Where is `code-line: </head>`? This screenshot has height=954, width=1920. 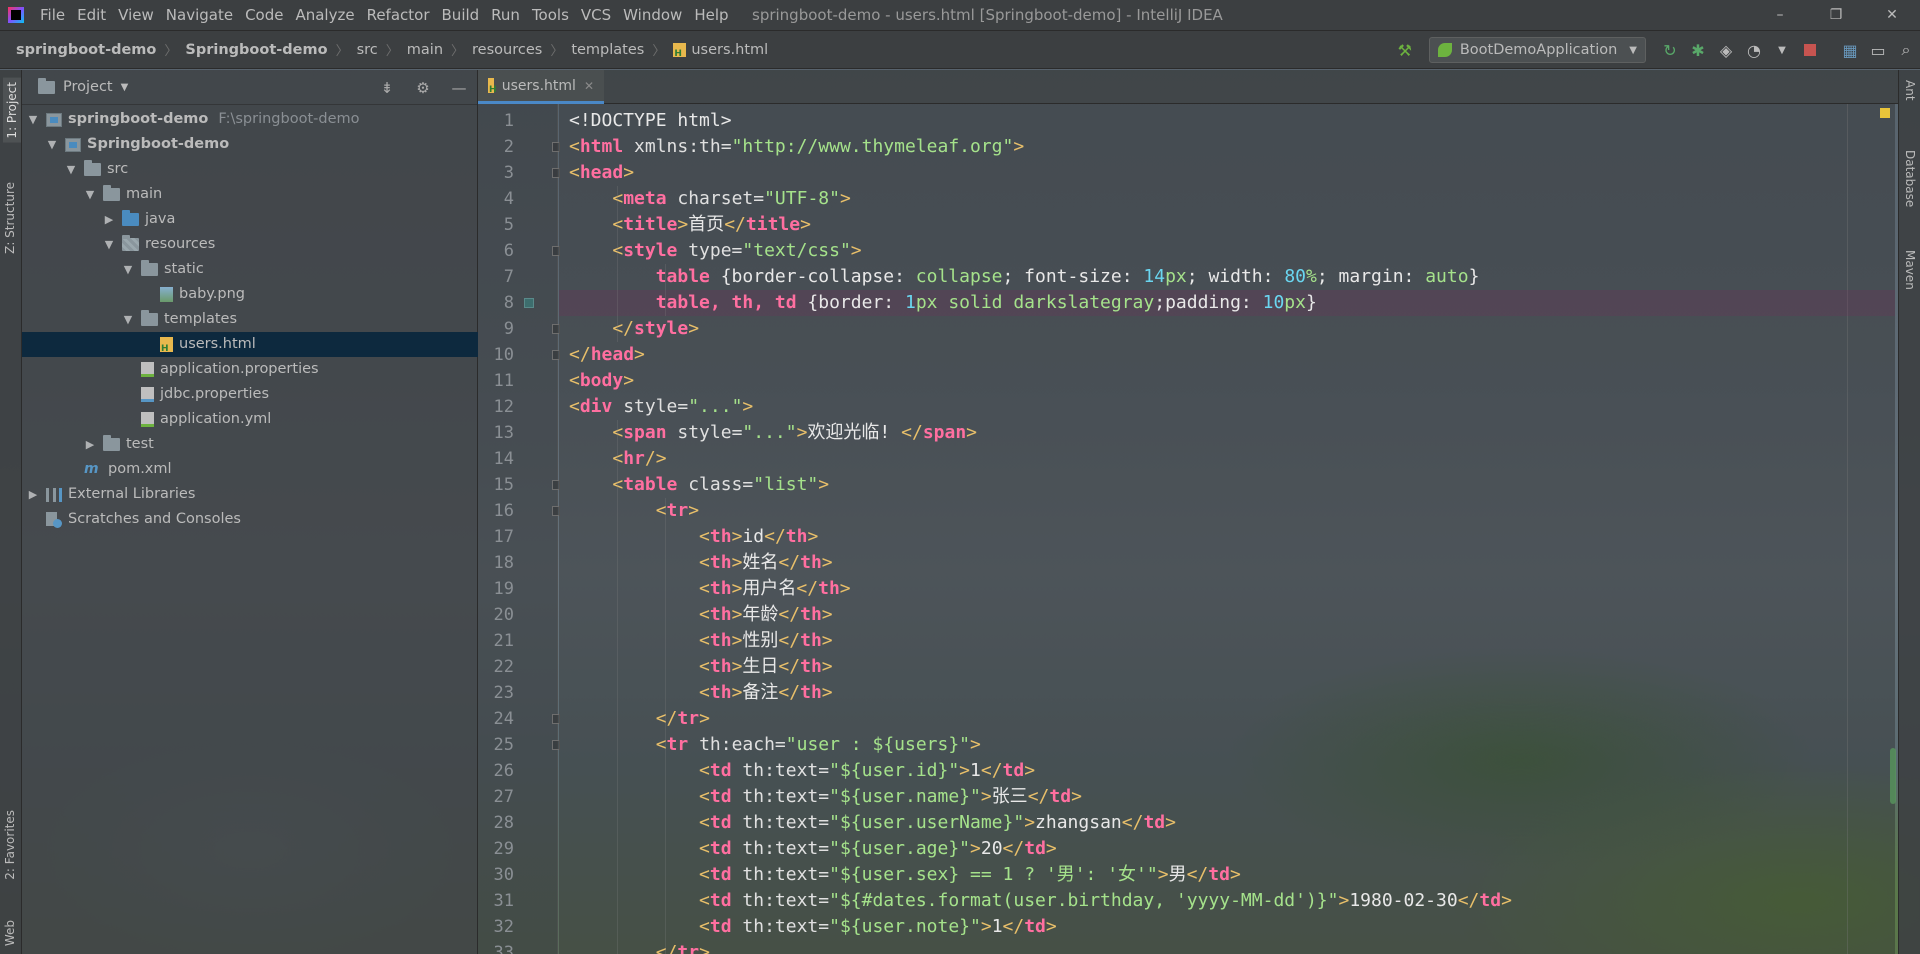
code-line: </head> is located at coordinates (1227, 355).